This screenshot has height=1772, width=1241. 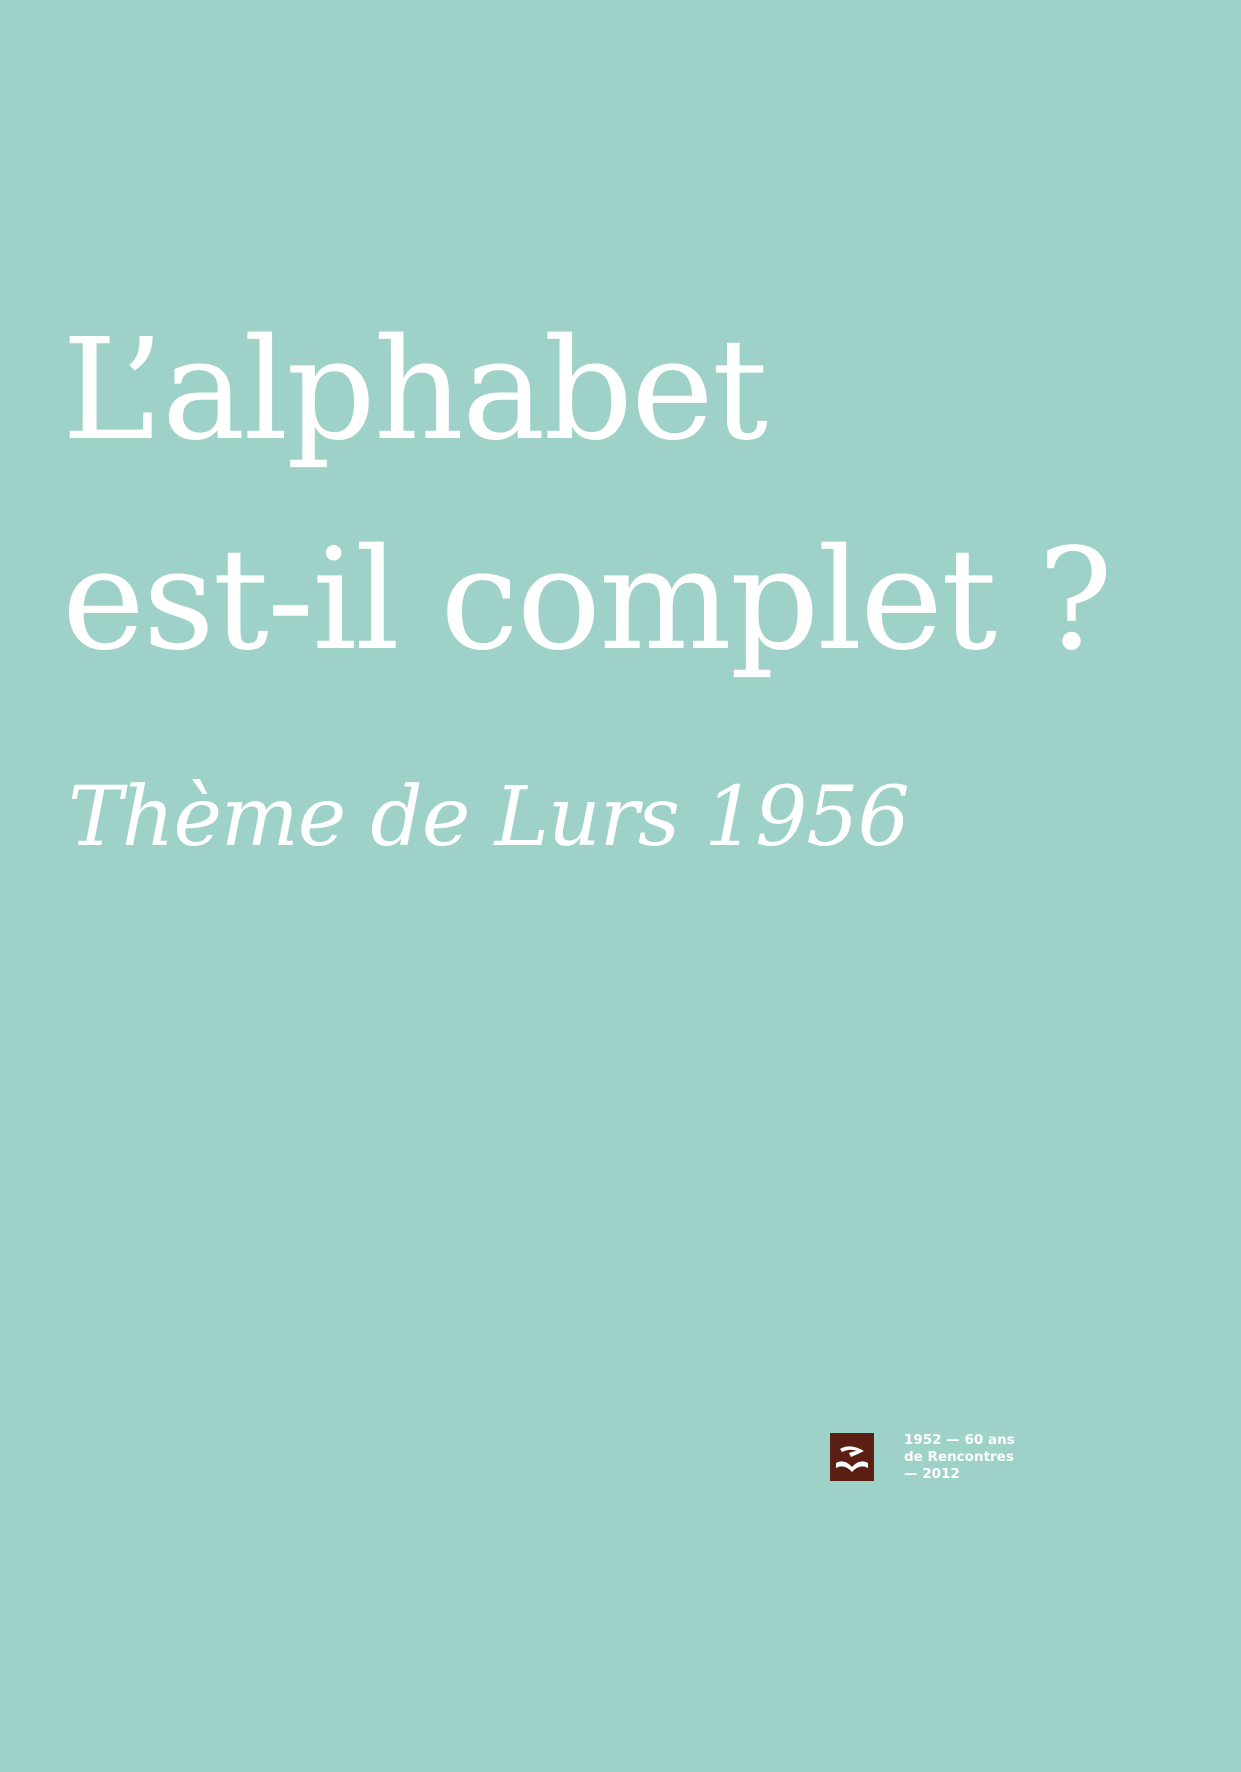 What do you see at coordinates (959, 1440) in the screenshot?
I see `footer-line-1: 1952 — 60 ans` at bounding box center [959, 1440].